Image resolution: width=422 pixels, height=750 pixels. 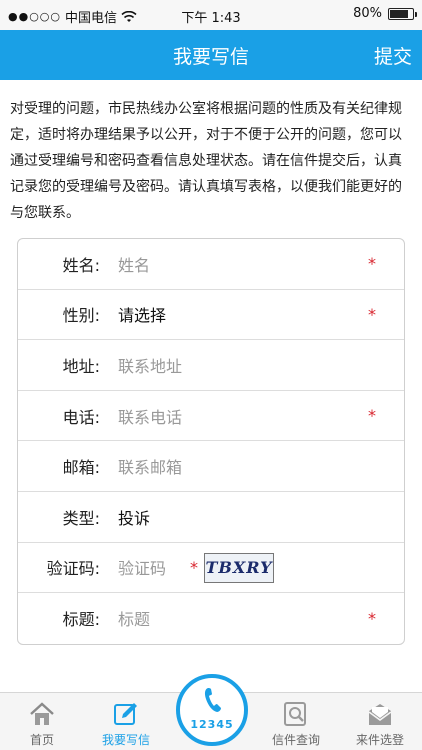 What do you see at coordinates (81, 468) in the screenshot?
I see `email-label: 邮箱:` at bounding box center [81, 468].